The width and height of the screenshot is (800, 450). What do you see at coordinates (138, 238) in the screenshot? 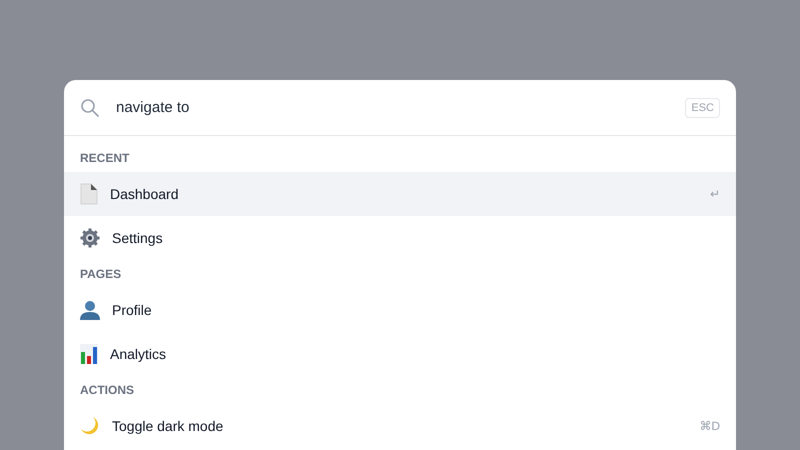
I see `command-label: Settings` at bounding box center [138, 238].